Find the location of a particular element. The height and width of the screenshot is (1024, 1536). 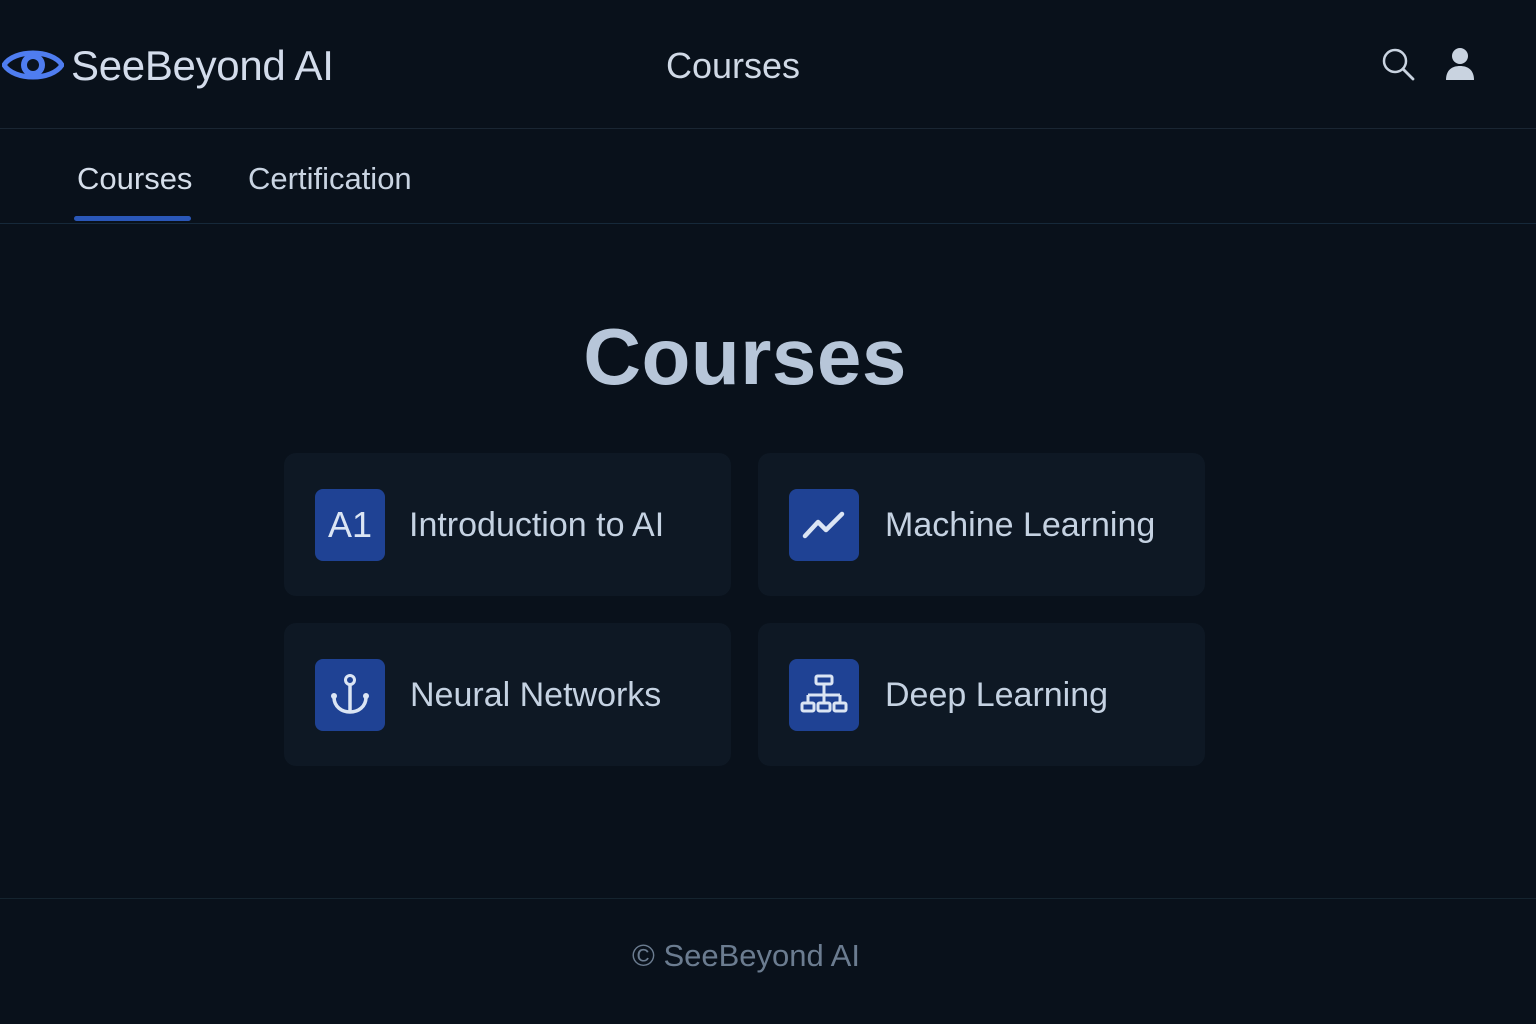

footer: © SeeBeyond AI is located at coordinates (768, 961).